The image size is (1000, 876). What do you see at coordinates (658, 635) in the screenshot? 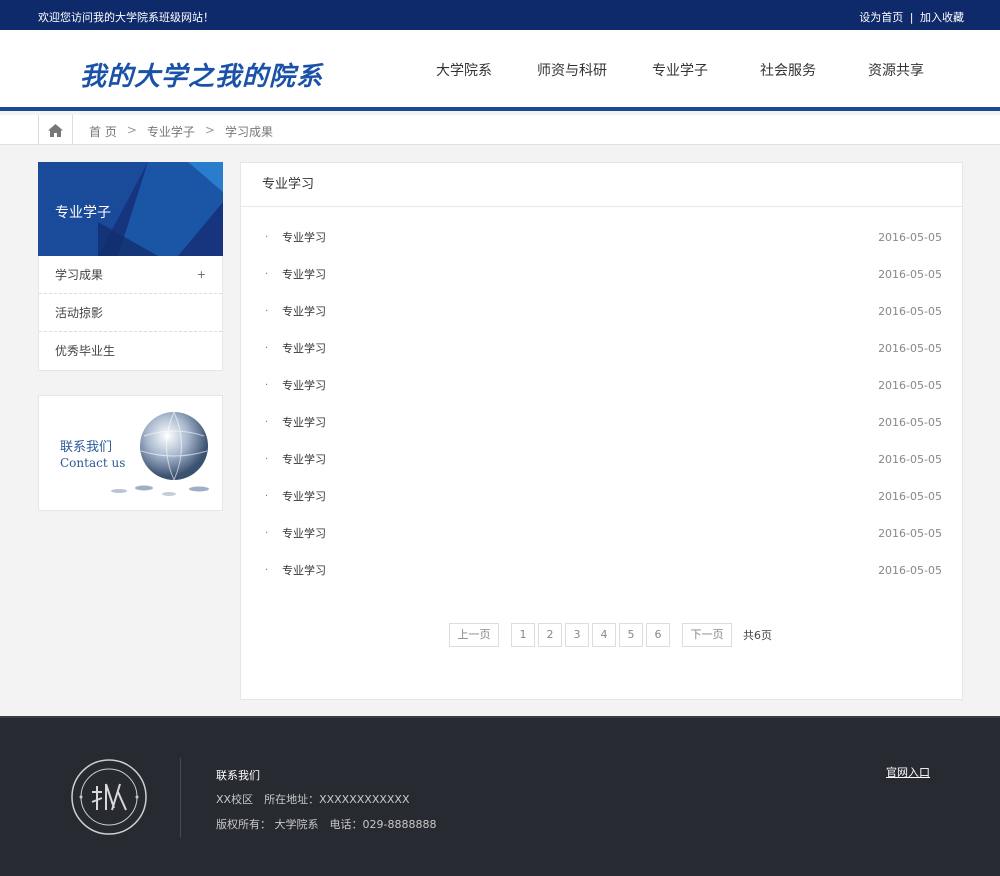
I see `page-button-6: 6` at bounding box center [658, 635].